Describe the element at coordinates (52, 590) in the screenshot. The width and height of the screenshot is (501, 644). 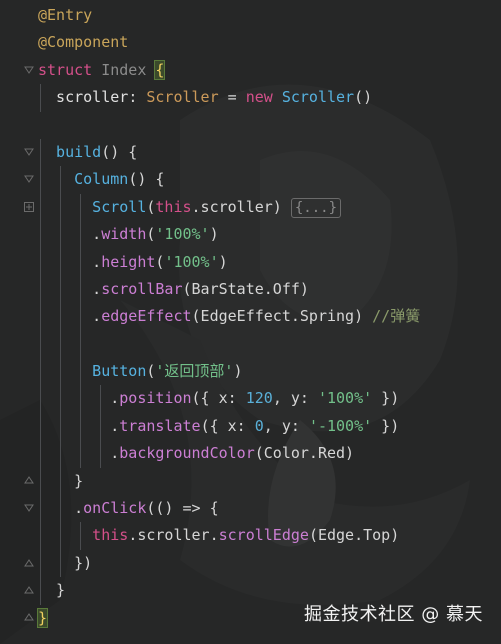
I see `code-token: }` at that location.